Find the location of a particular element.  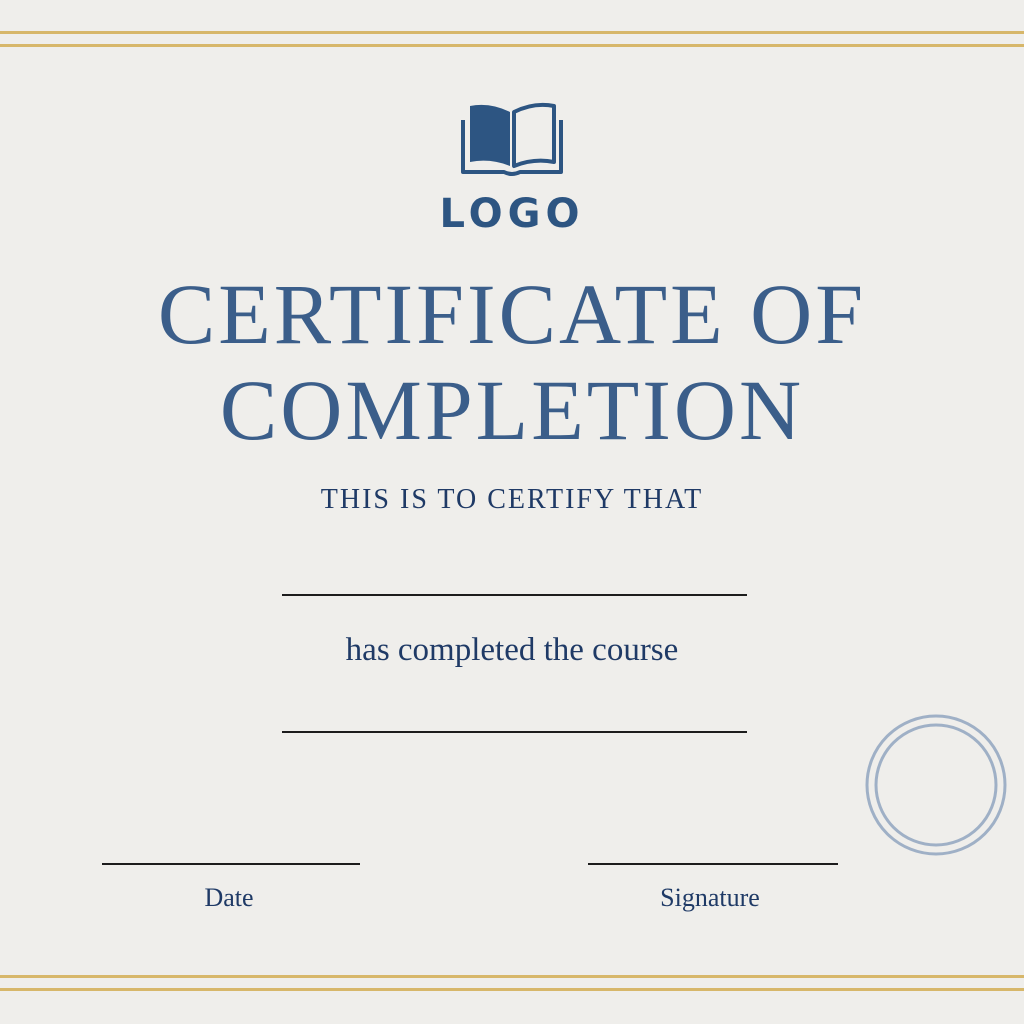

recipient-name-line is located at coordinates (514, 595).